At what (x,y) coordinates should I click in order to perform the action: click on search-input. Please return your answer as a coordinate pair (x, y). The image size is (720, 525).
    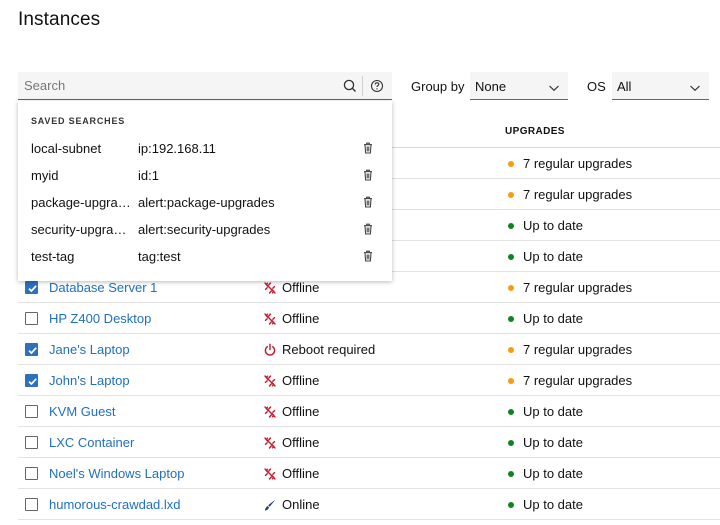
    Looking at the image, I should click on (178, 85).